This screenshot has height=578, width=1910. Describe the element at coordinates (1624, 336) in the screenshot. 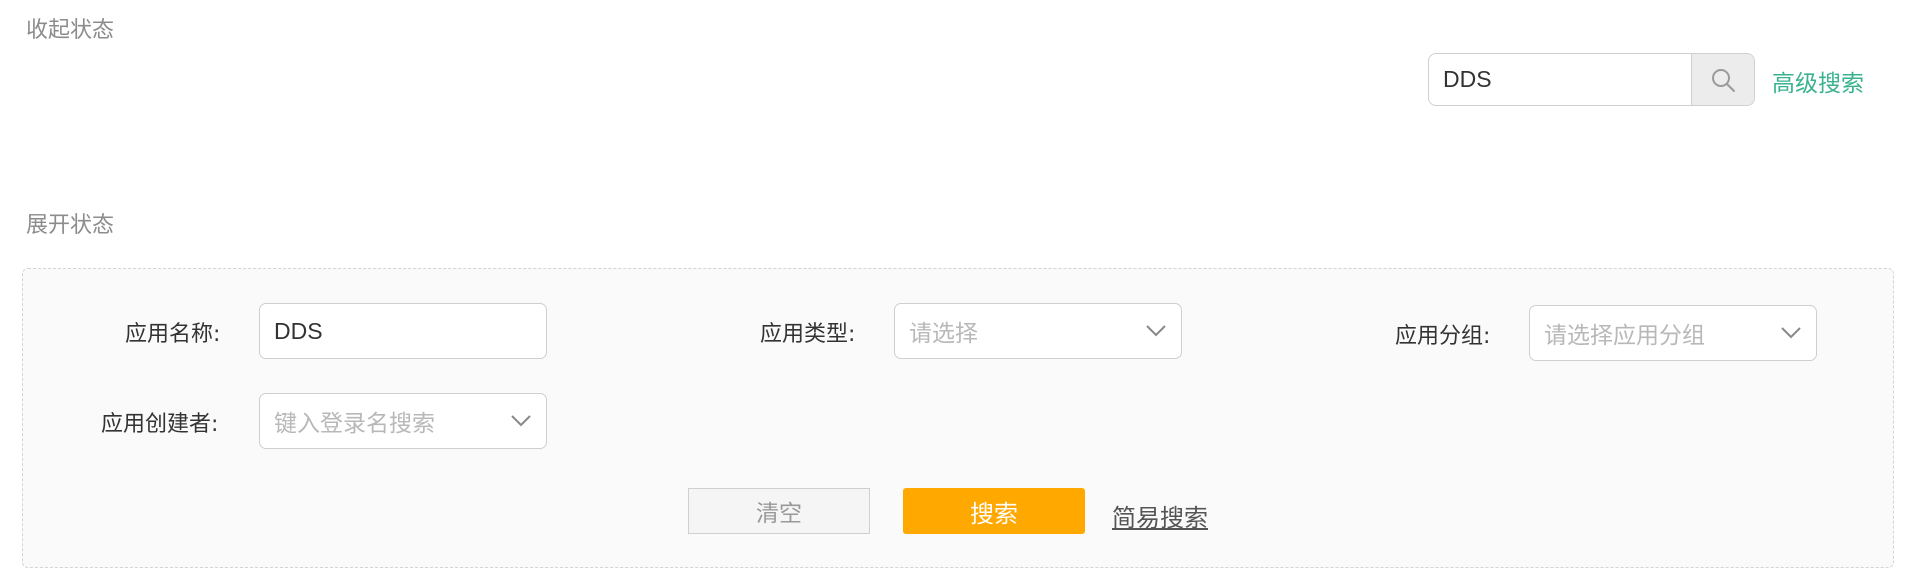

I see `app-group-placeholder: 请选择应用分组` at that location.